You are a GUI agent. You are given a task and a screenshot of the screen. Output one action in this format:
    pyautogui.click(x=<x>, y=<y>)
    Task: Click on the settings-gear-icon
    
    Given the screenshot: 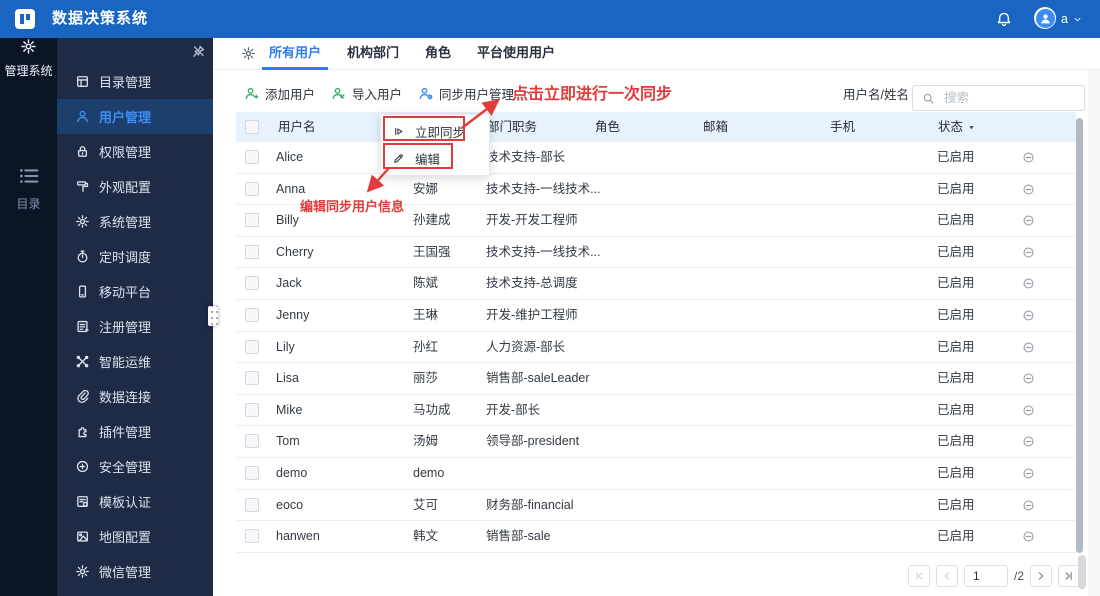 What is the action you would take?
    pyautogui.click(x=248, y=53)
    